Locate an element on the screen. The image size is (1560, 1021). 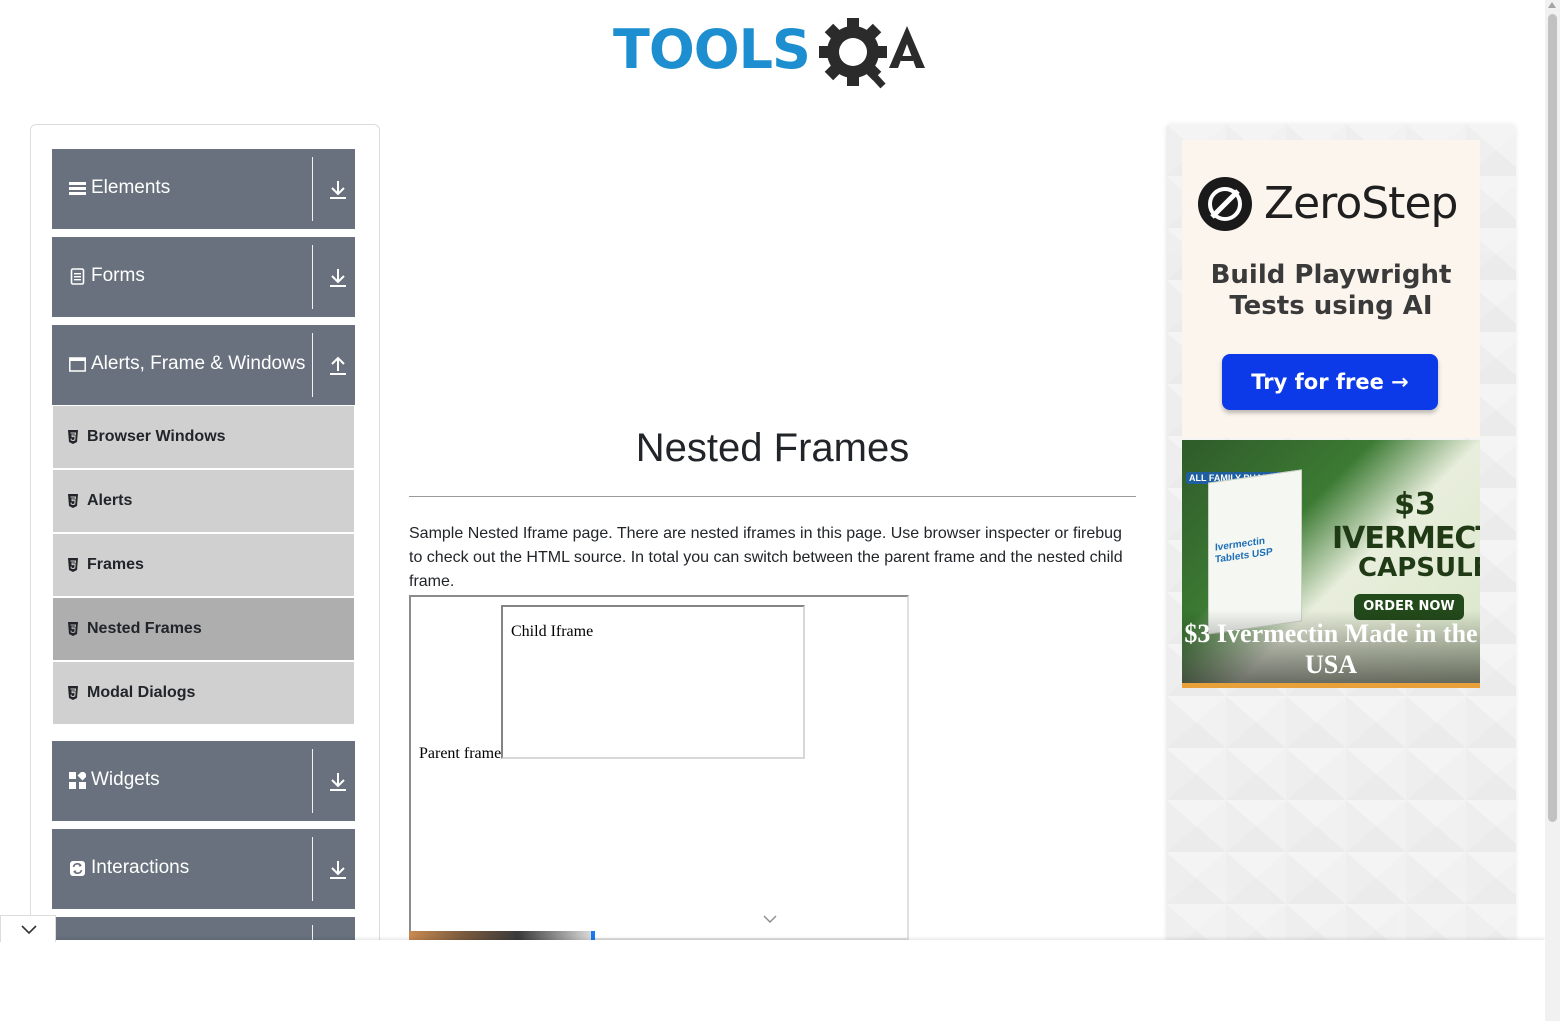
child-frame-text: Child Iframe is located at coordinates (552, 631).